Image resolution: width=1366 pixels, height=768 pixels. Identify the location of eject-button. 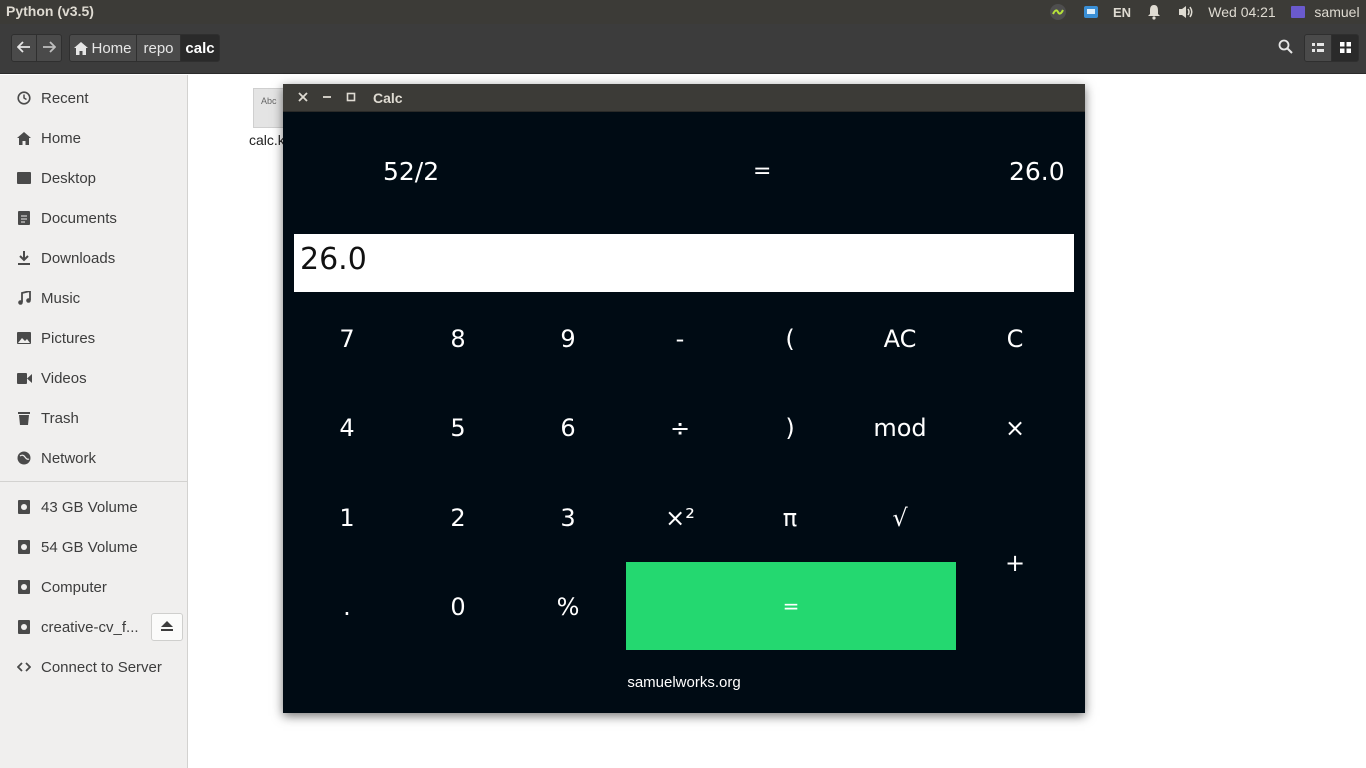
(167, 627).